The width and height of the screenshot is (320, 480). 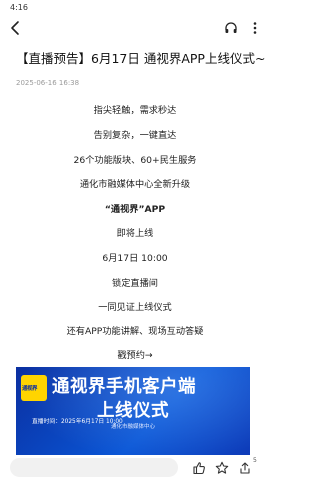 I want to click on more-dots-icon, so click(x=255, y=28).